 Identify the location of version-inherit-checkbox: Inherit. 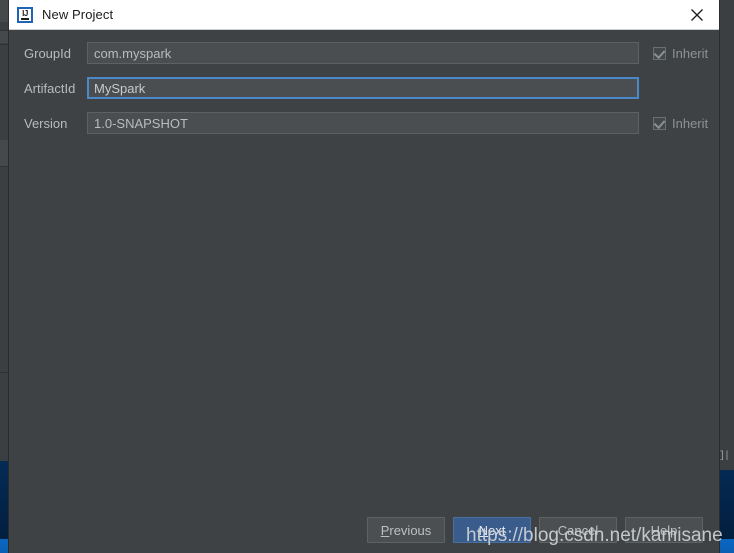
(680, 123).